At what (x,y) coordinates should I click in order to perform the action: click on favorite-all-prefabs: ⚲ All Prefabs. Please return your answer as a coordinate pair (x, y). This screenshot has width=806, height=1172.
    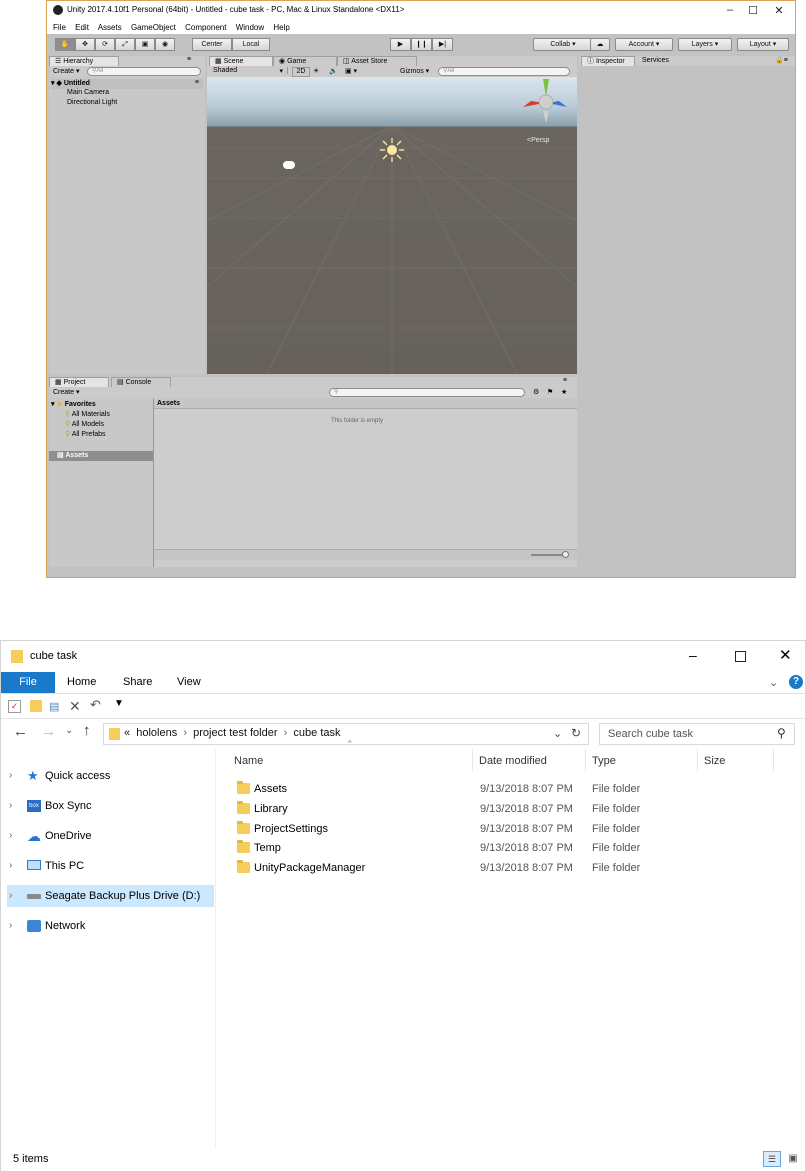
    Looking at the image, I should click on (85, 434).